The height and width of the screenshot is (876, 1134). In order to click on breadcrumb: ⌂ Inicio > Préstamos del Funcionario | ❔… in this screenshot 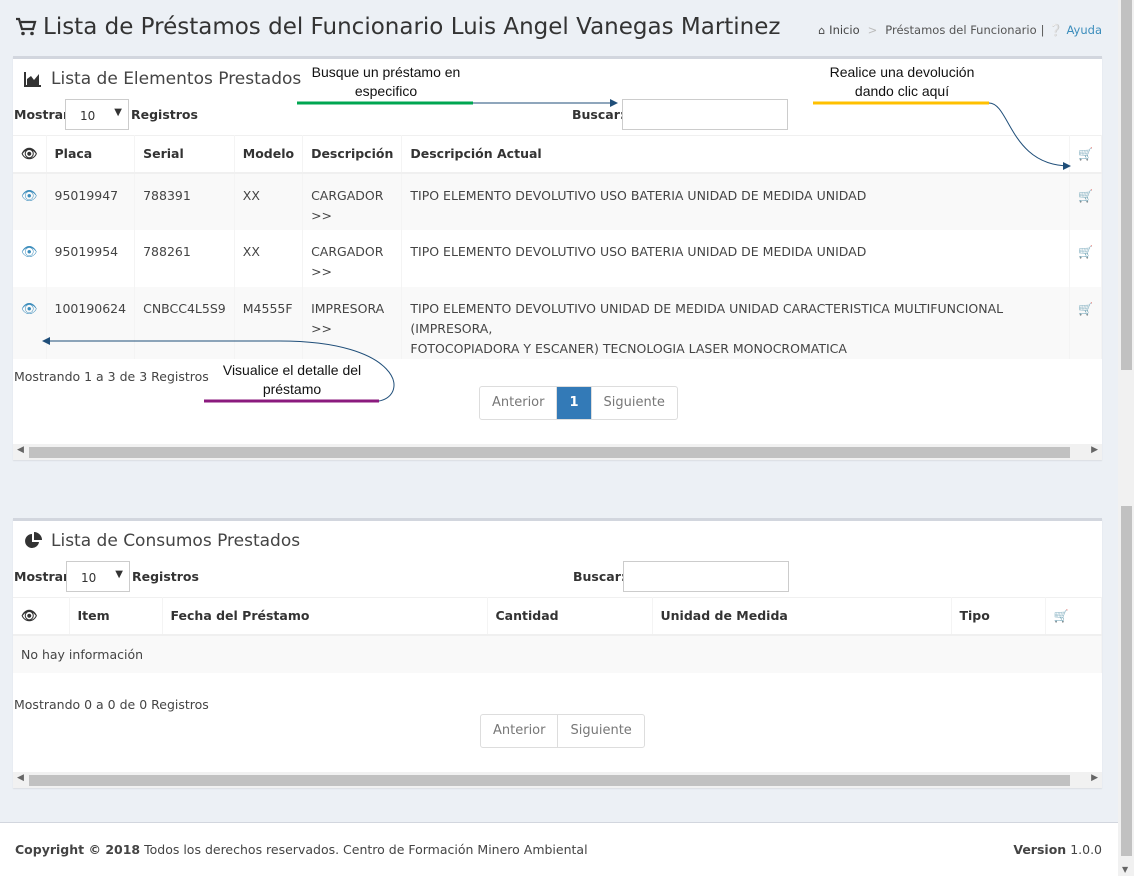, I will do `click(960, 30)`.